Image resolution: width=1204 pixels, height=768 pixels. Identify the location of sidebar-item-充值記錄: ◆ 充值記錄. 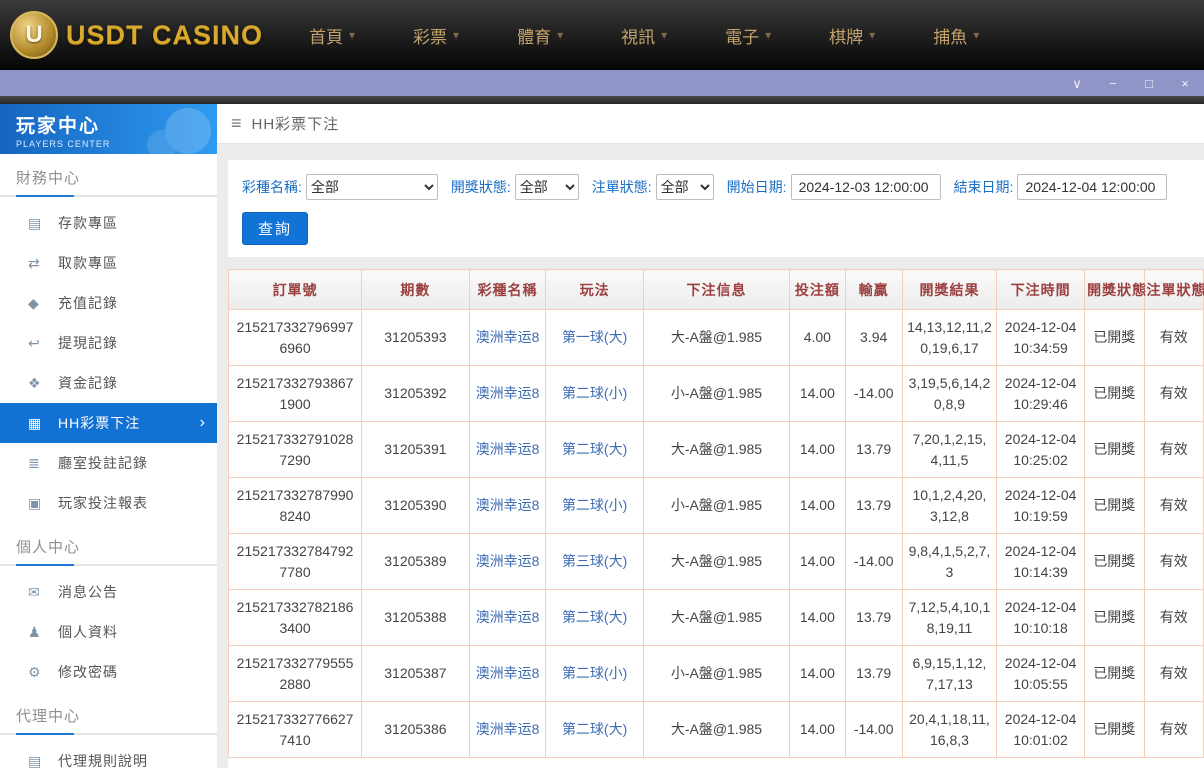
(108, 303).